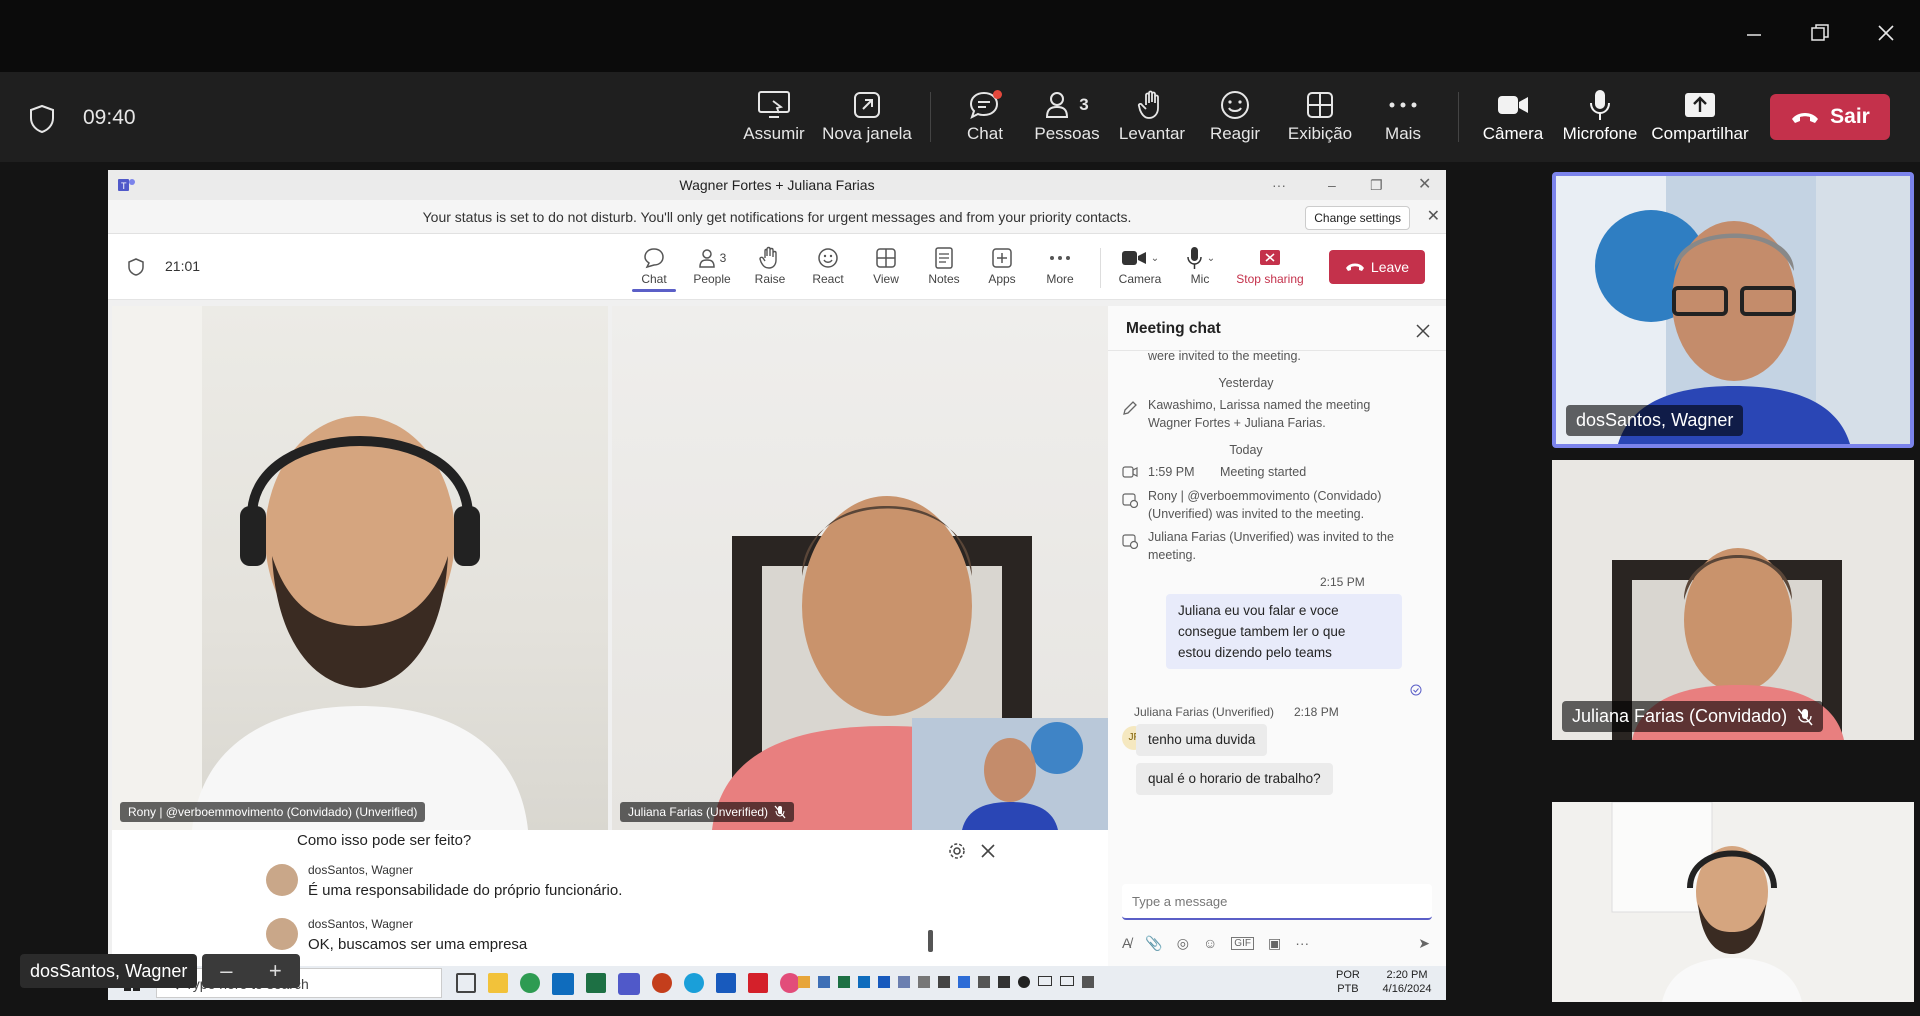  What do you see at coordinates (654, 268) in the screenshot?
I see `inner-chat-button: Chat` at bounding box center [654, 268].